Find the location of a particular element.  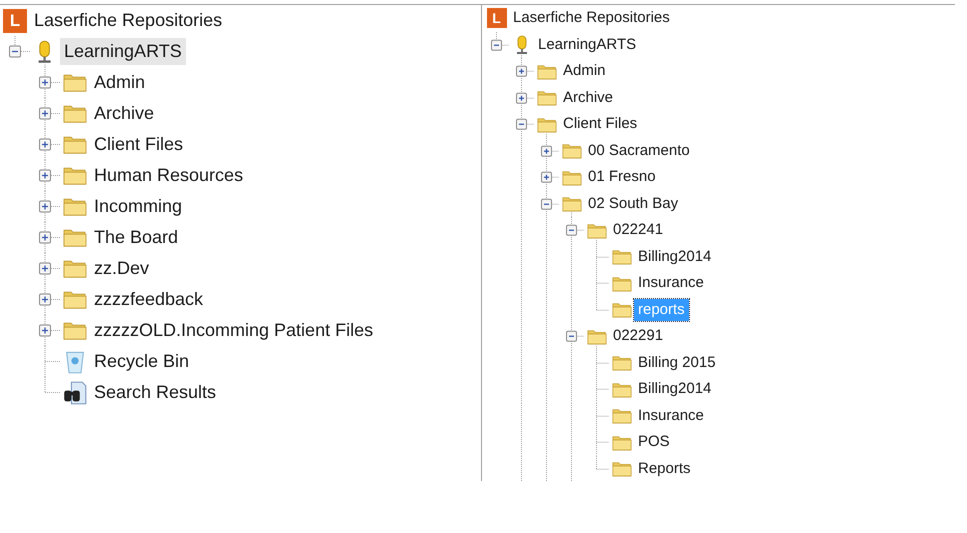

tree-item-label: The Board is located at coordinates (136, 237).